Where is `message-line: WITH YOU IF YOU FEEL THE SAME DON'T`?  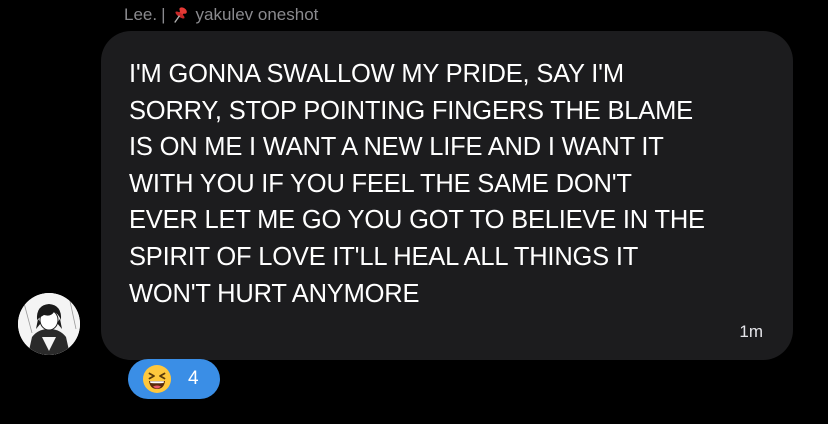 message-line: WITH YOU IF YOU FEEL THE SAME DON'T is located at coordinates (380, 183).